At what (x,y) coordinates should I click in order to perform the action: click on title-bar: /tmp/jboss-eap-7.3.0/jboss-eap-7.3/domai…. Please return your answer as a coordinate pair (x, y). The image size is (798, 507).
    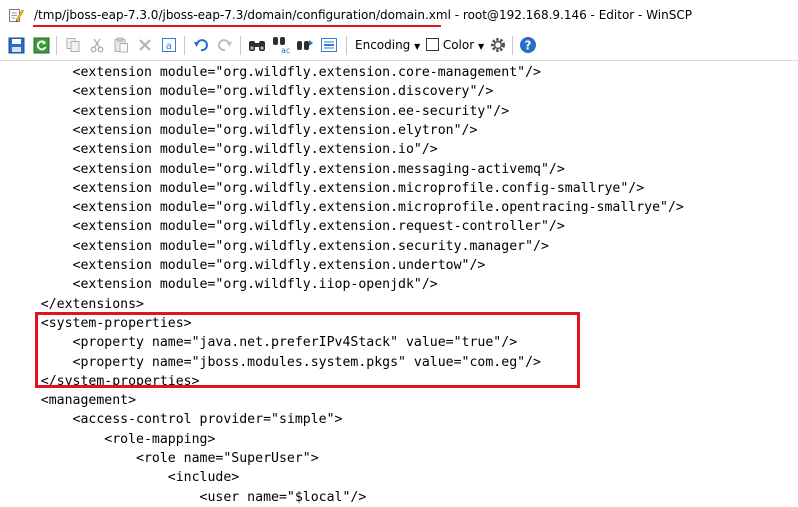
    Looking at the image, I should click on (399, 15).